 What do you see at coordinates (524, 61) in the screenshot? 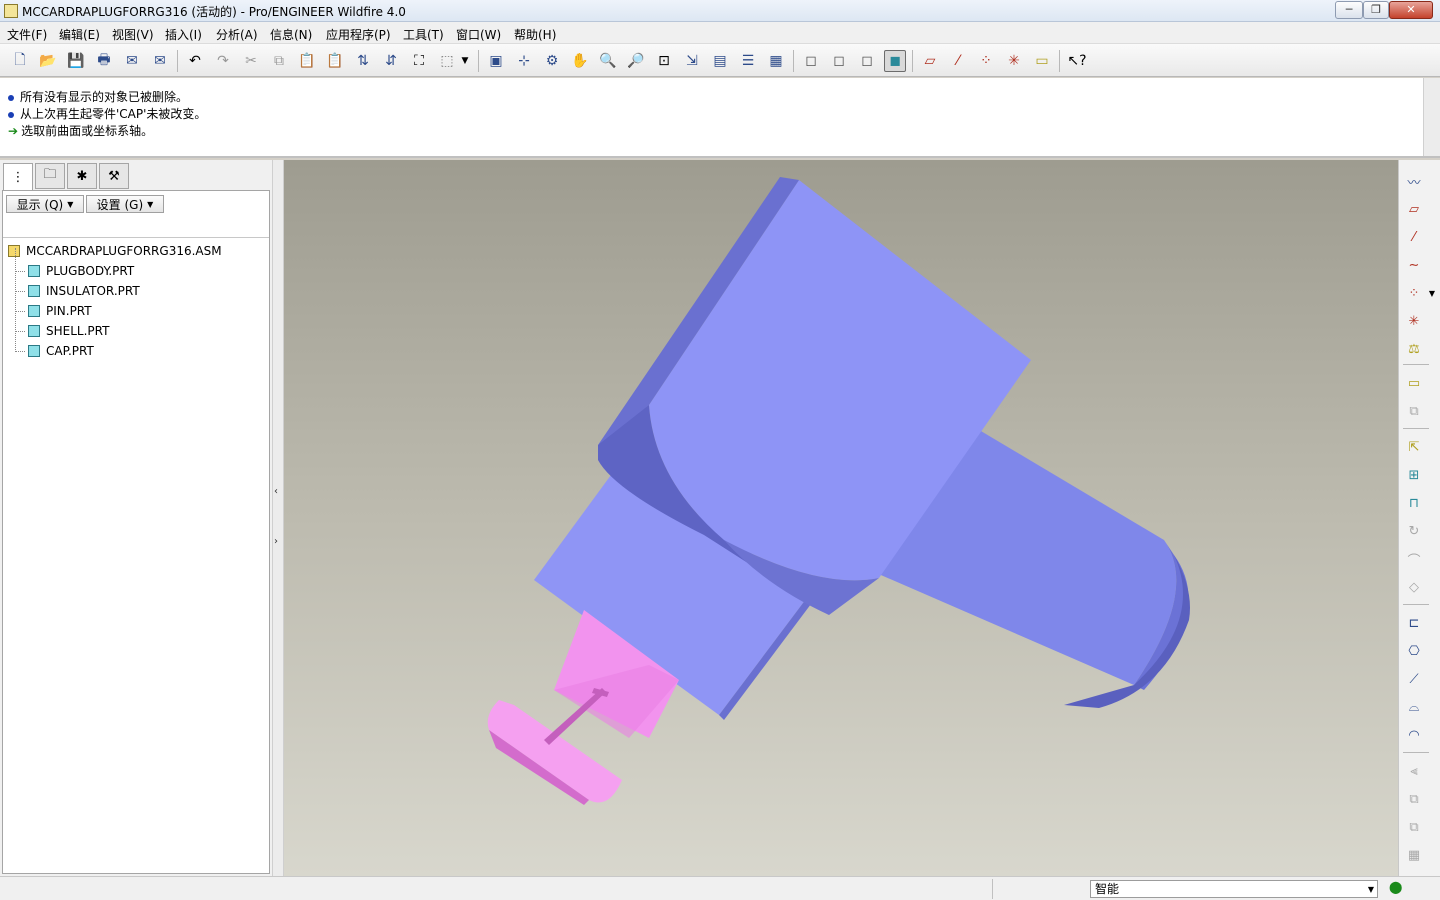
I see `spin-center-icon: ⊹` at bounding box center [524, 61].